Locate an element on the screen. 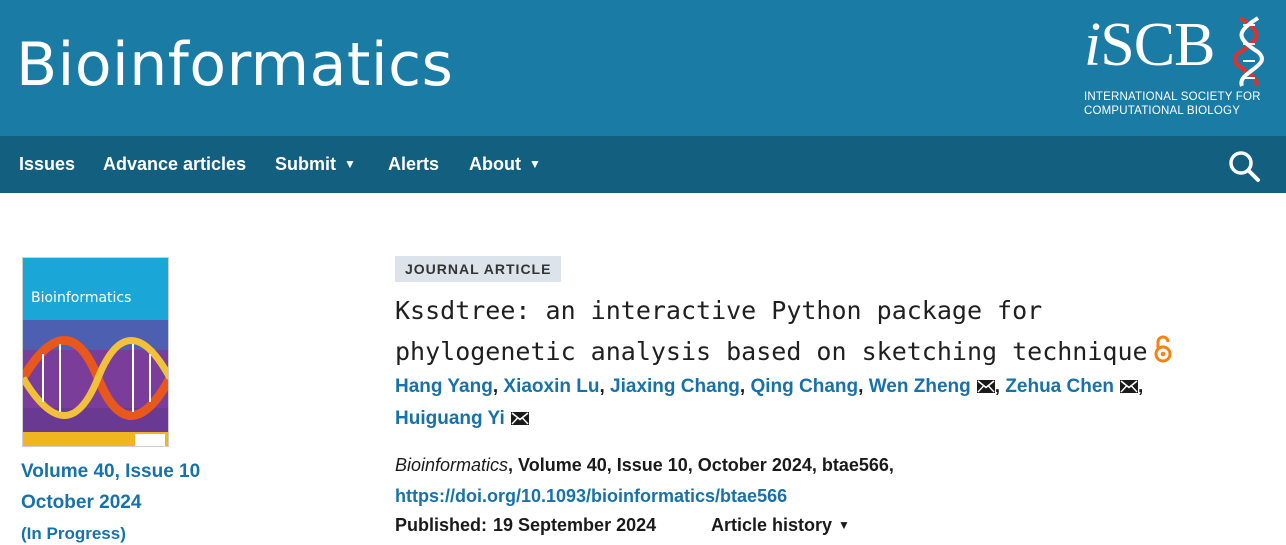  issue-date-link: October 2024 is located at coordinates (81, 503).